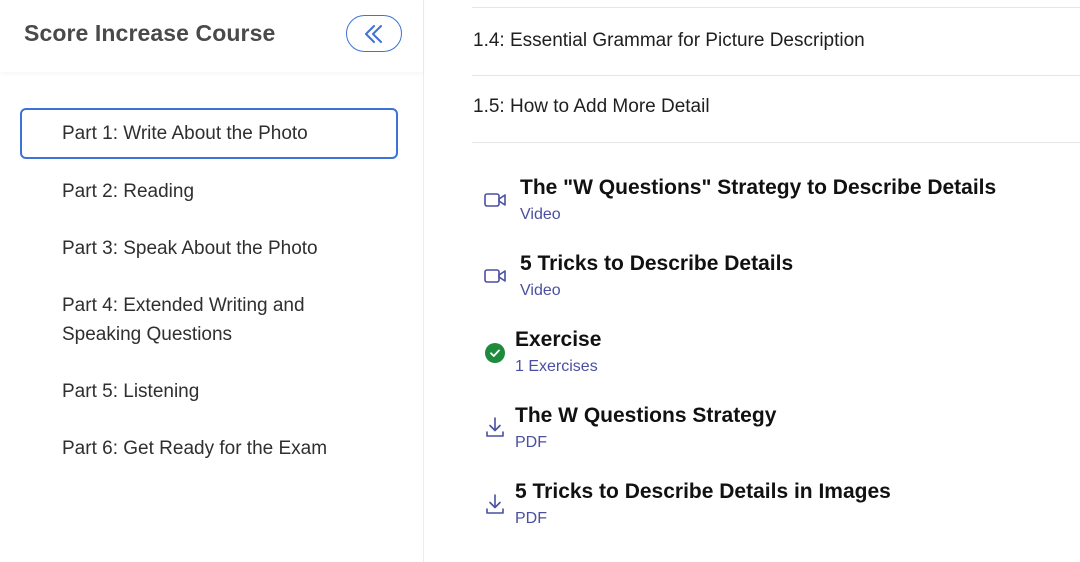 The height and width of the screenshot is (562, 1080). What do you see at coordinates (558, 339) in the screenshot?
I see `content-item-title: Exercise` at bounding box center [558, 339].